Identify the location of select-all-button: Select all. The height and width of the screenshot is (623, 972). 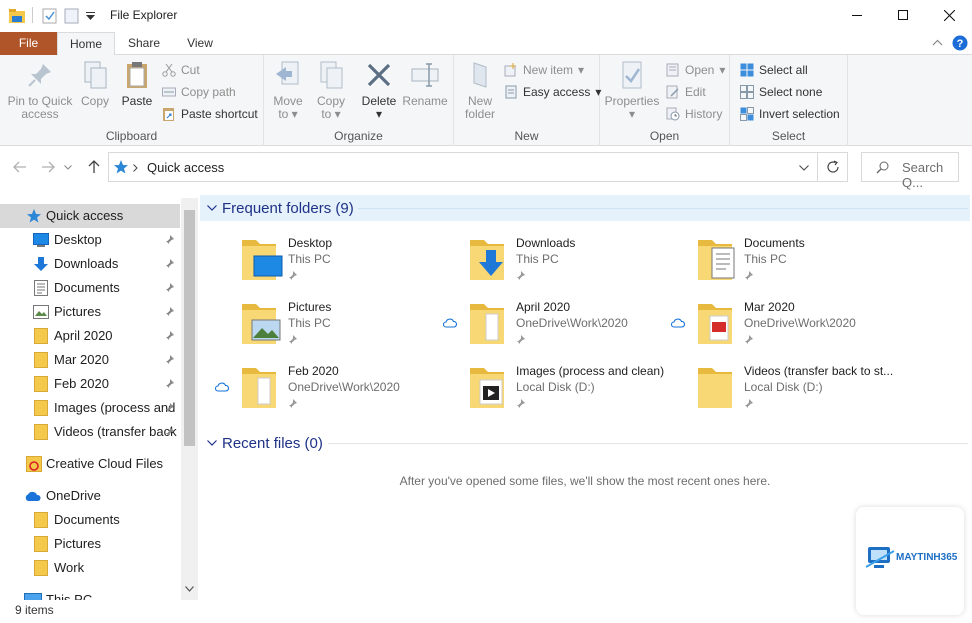
(774, 70).